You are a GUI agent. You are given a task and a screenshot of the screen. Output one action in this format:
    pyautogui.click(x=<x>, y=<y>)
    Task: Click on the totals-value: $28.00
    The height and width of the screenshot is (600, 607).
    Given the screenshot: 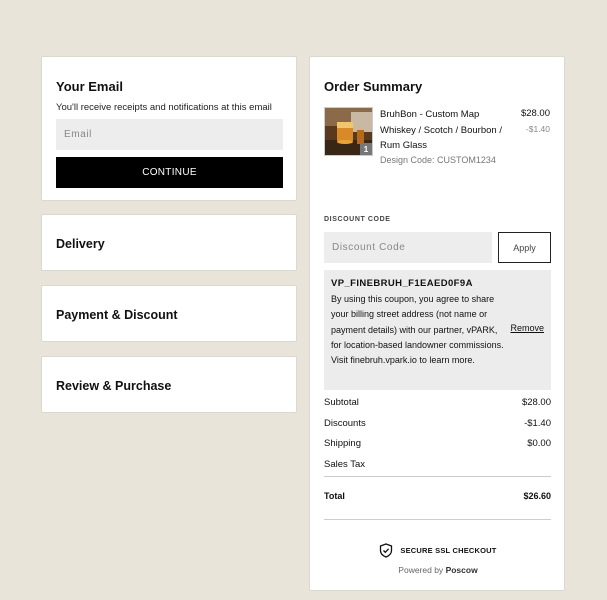 What is the action you would take?
    pyautogui.click(x=536, y=402)
    